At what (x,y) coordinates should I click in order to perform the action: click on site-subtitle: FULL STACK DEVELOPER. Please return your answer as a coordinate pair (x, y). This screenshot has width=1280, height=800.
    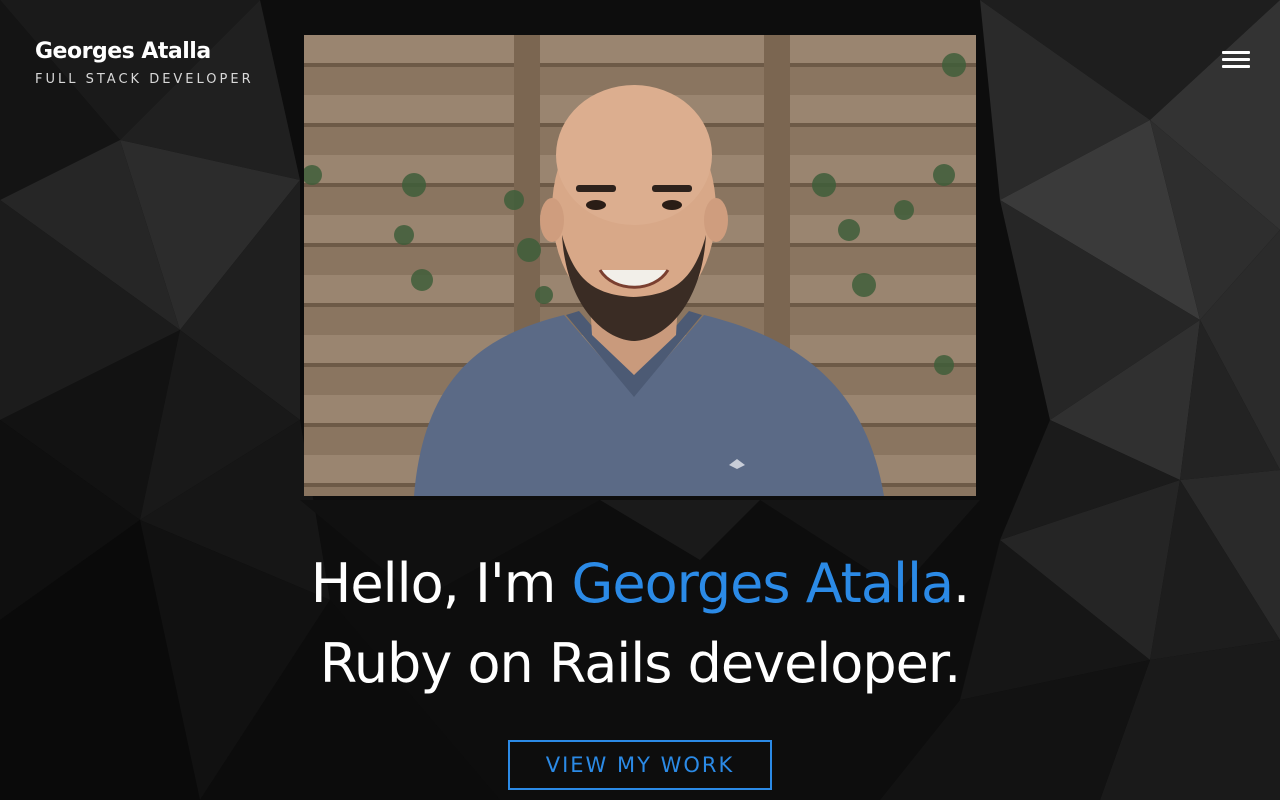
    Looking at the image, I should click on (144, 79).